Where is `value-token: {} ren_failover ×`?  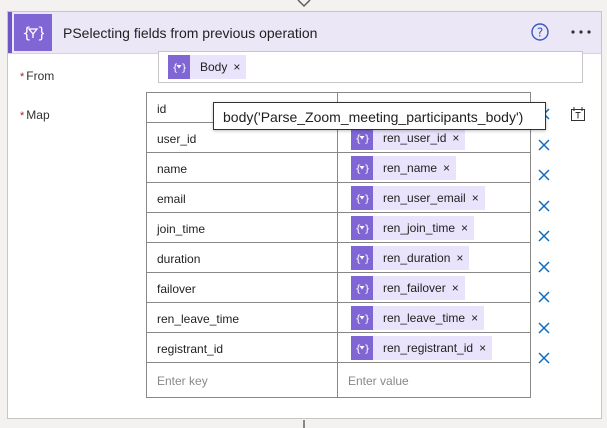
value-token: {} ren_failover × is located at coordinates (408, 288).